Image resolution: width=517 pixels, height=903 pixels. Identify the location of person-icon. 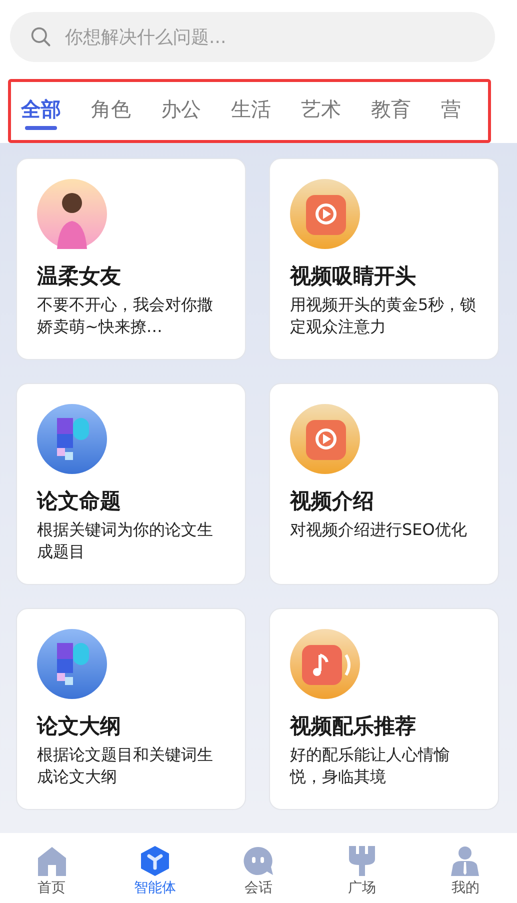
(465, 861).